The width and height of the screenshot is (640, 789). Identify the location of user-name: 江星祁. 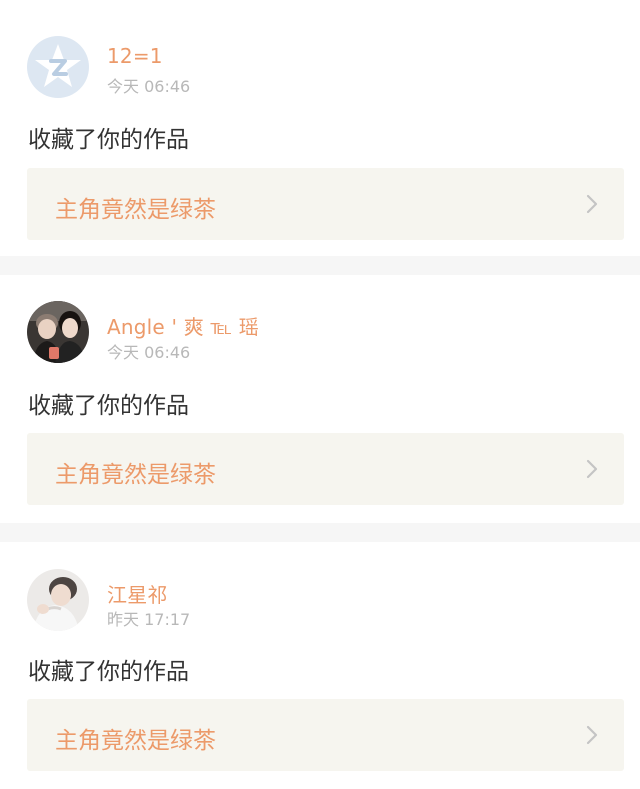
(137, 593).